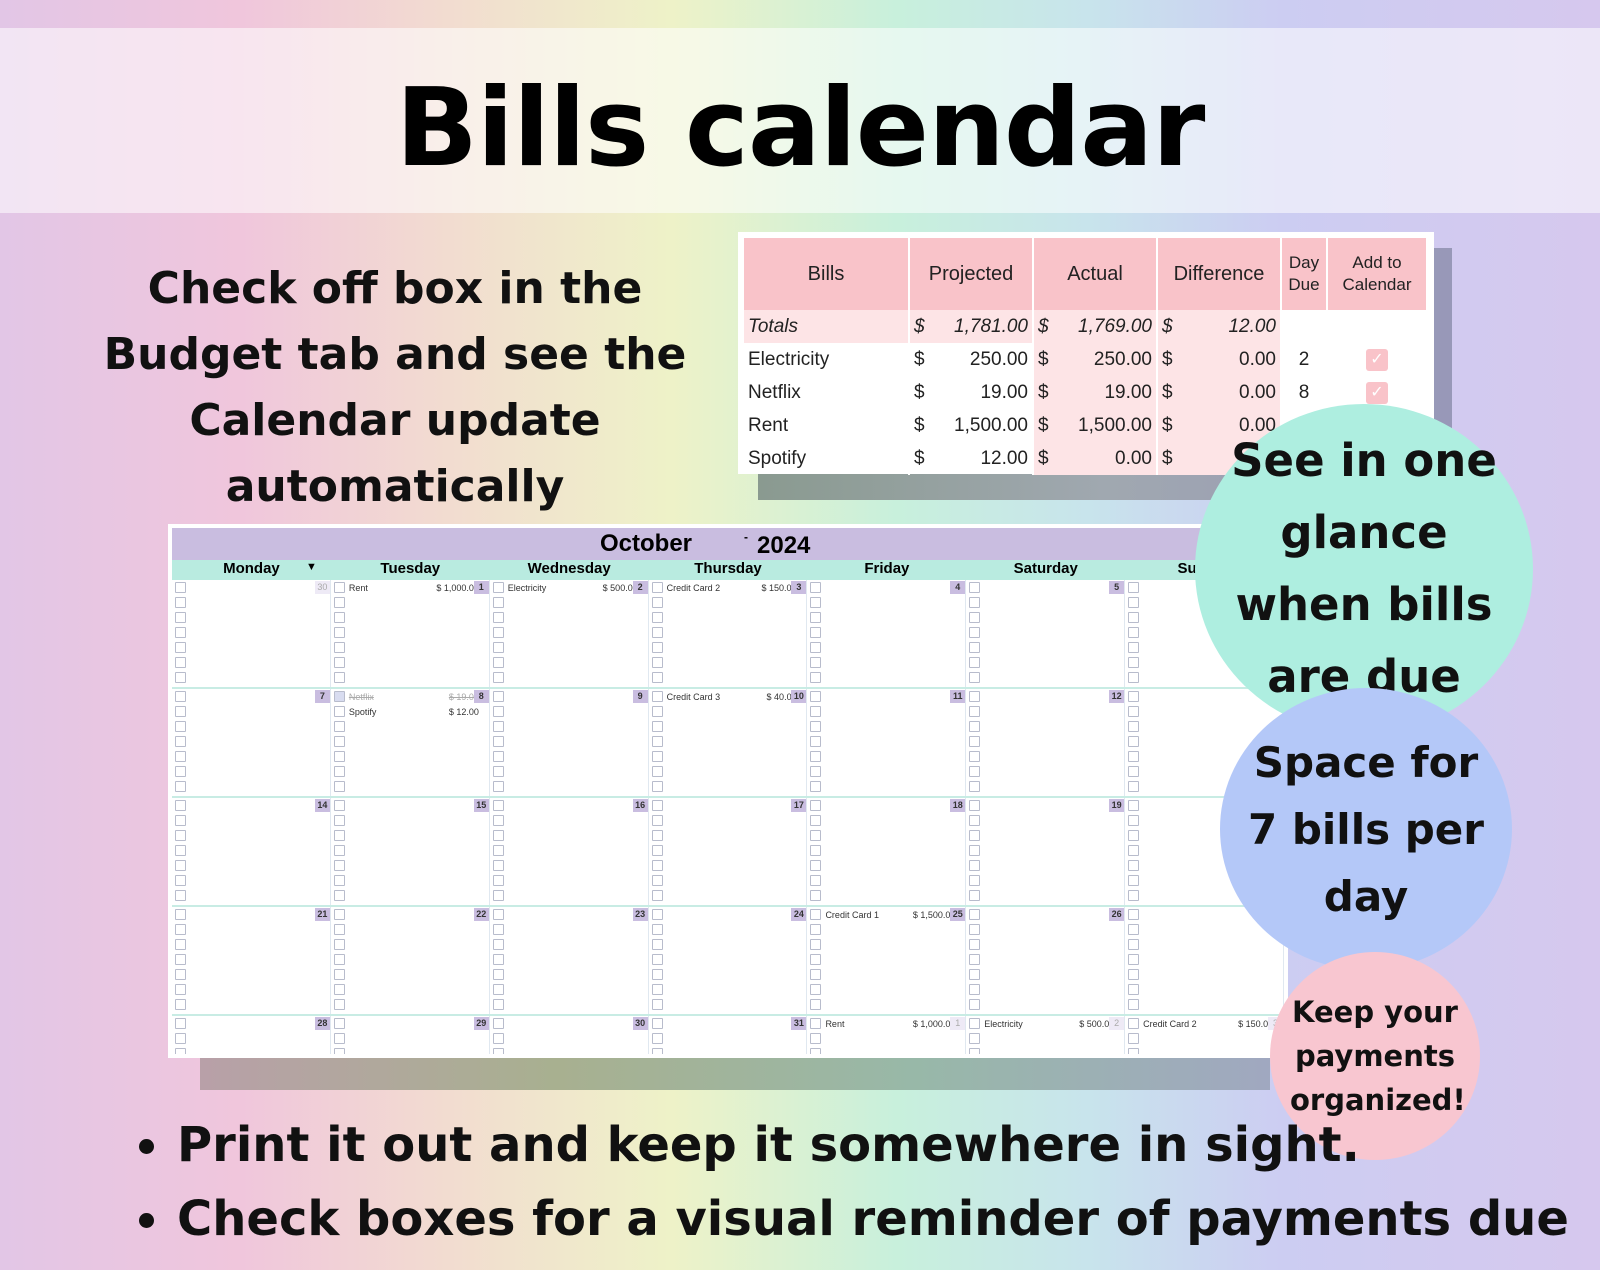 The image size is (1600, 1270). What do you see at coordinates (1304, 359) in the screenshot?
I see `bill-day-due: 2` at bounding box center [1304, 359].